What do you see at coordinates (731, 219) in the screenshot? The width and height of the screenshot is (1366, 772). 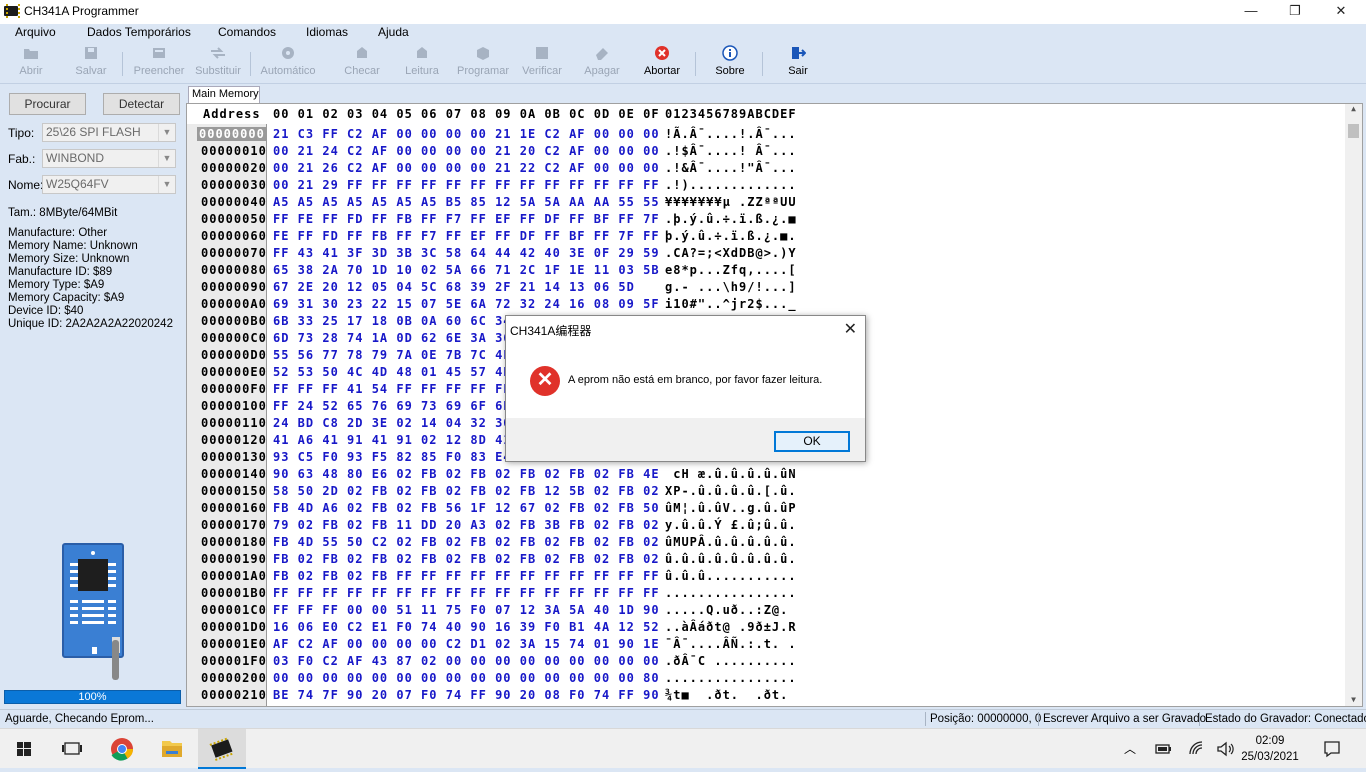 I see `row-ascii: .þ.ý.û.÷.ï.ß.¿.■` at bounding box center [731, 219].